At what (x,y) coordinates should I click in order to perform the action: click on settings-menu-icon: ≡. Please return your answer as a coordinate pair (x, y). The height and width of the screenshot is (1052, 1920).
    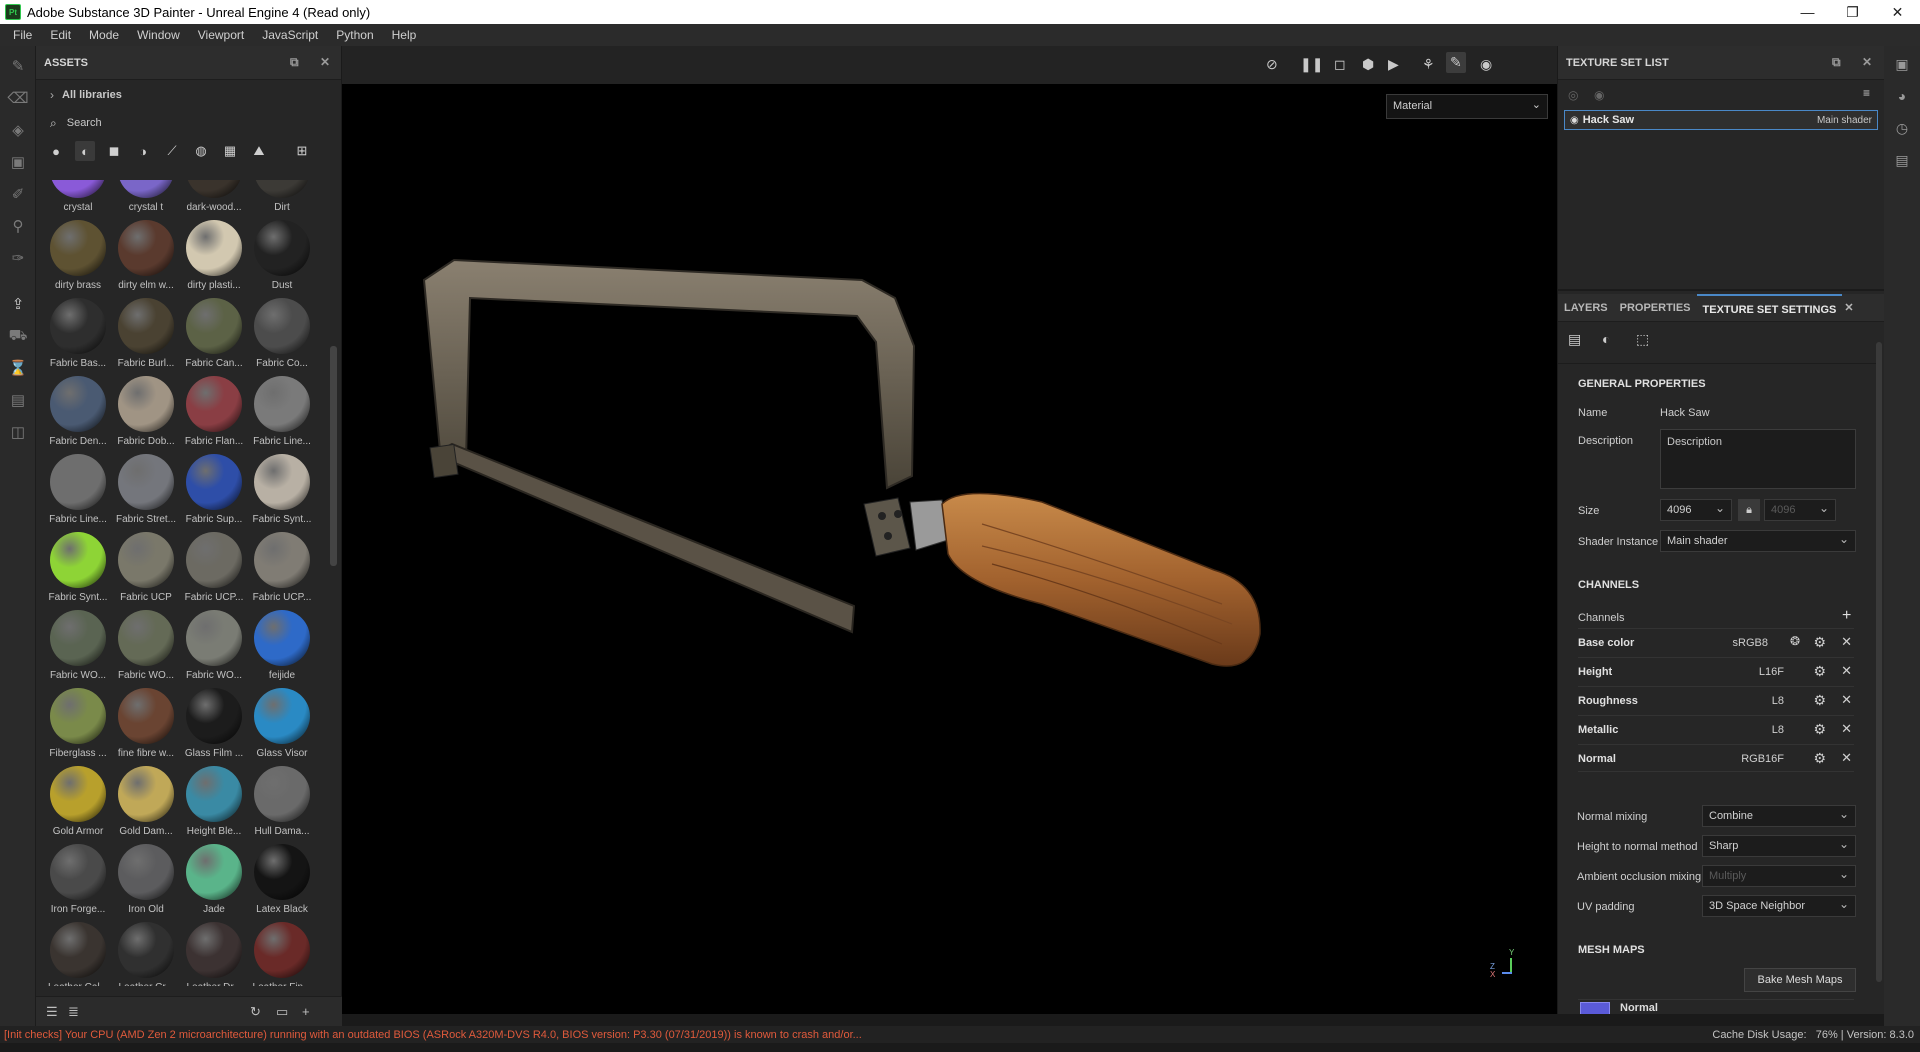
    Looking at the image, I should click on (1866, 93).